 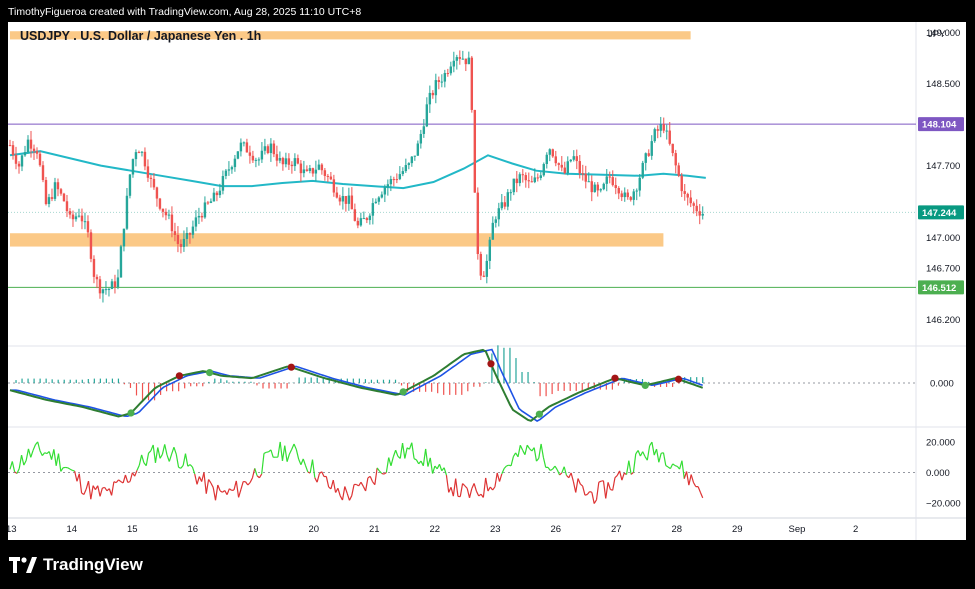 I want to click on time-tick-label: 28, so click(x=677, y=529).